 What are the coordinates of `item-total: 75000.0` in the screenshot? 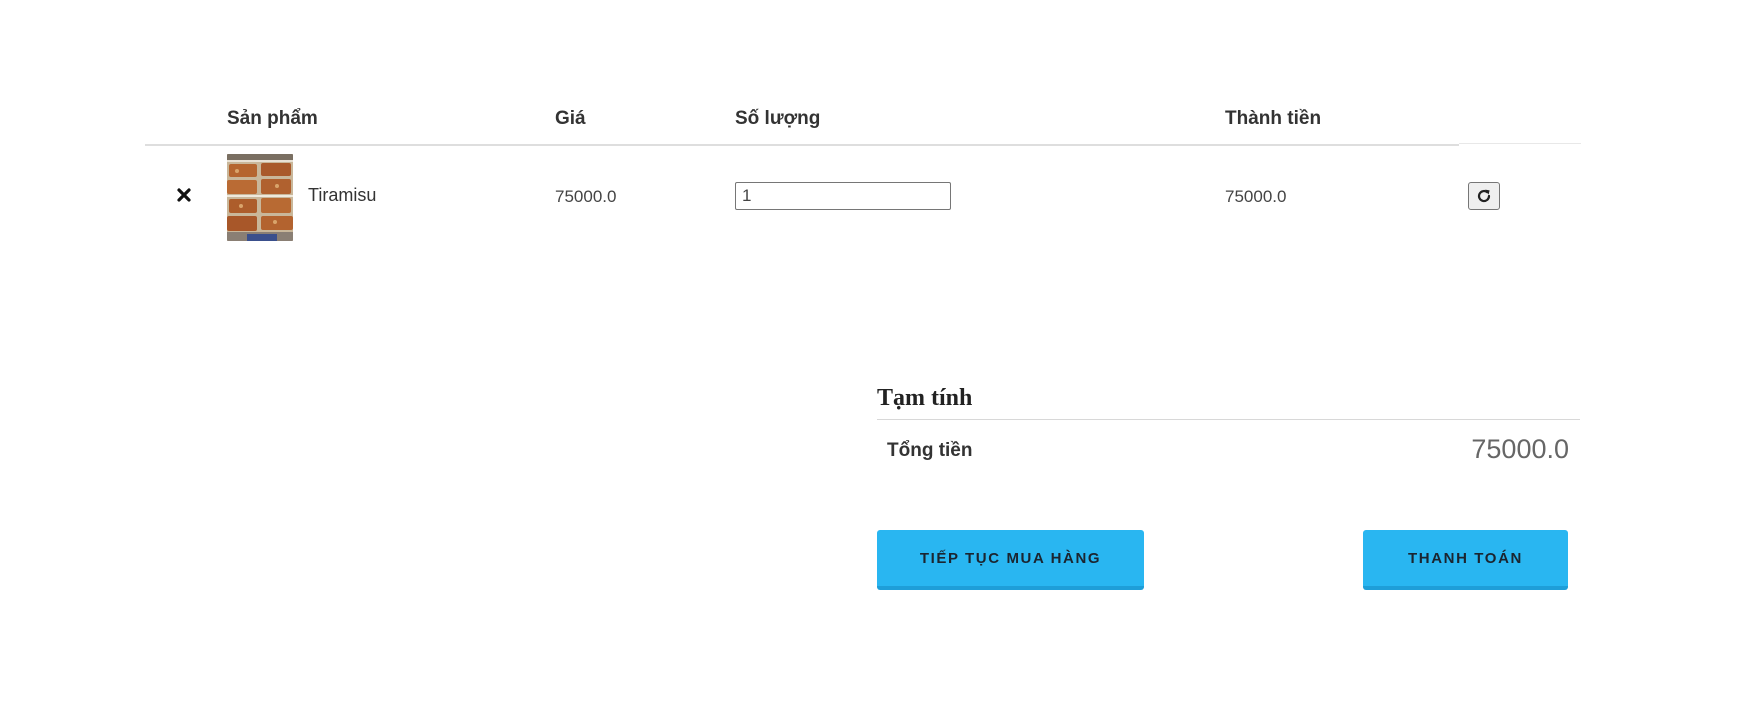 It's located at (1256, 196).